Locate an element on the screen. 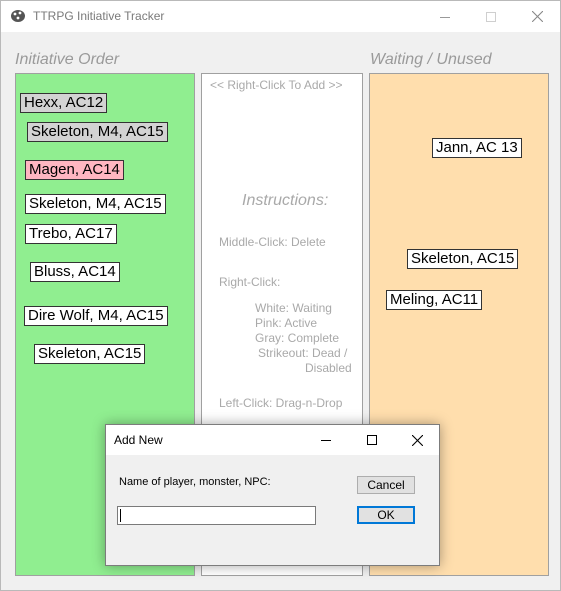  initiative-entry: Dire Wolf, M4, AC15 is located at coordinates (96, 316).